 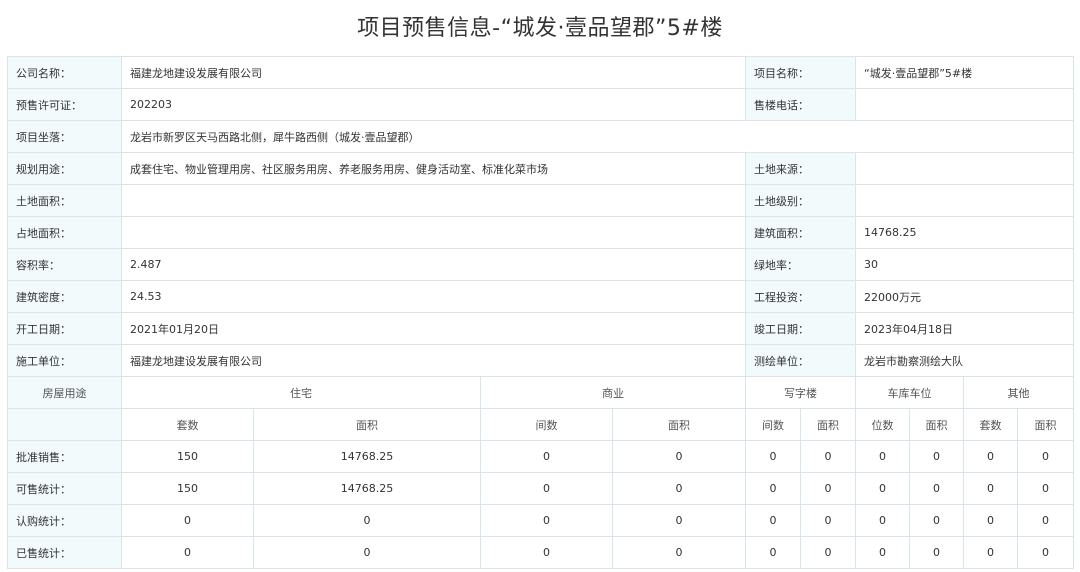 I want to click on group-header-garage: 车库车位, so click(x=909, y=392).